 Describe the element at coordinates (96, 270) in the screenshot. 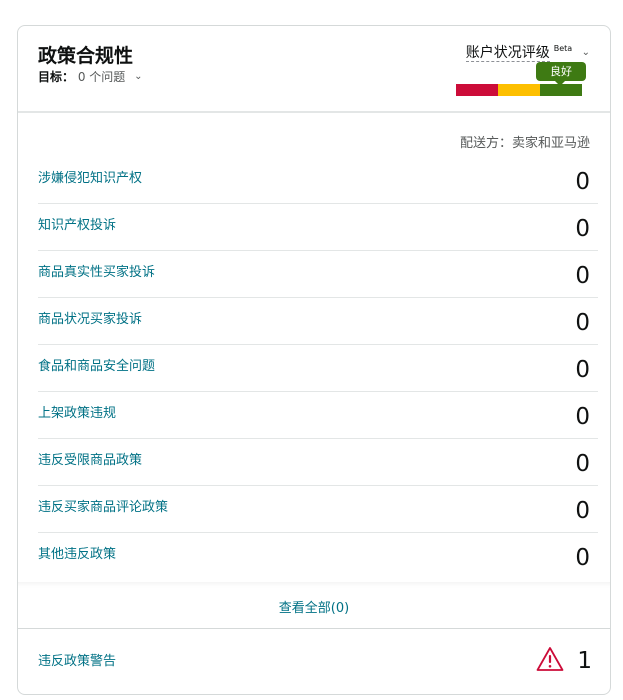

I see `violation-link: 商品真实性买家投诉` at that location.